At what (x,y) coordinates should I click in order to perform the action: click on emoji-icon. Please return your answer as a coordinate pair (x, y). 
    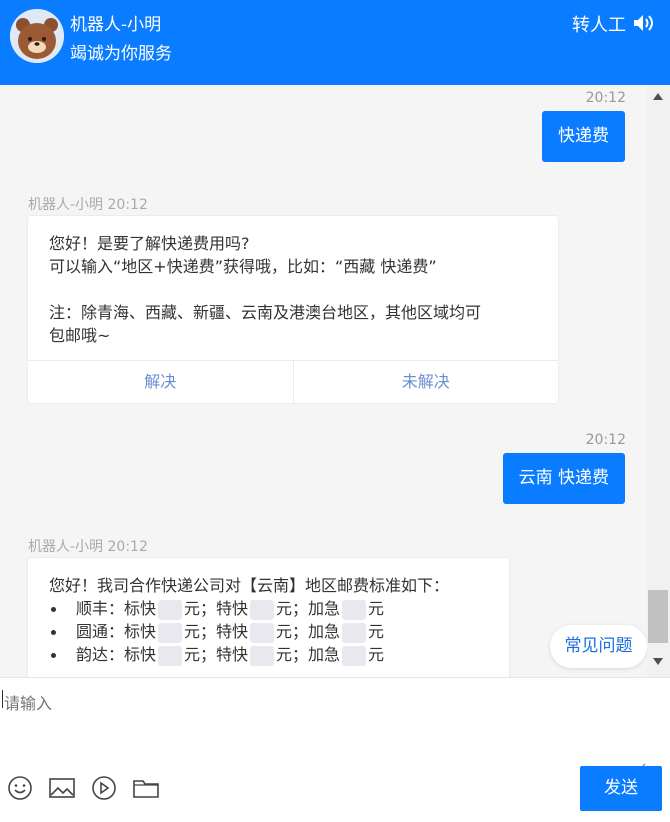
    Looking at the image, I should click on (20, 788).